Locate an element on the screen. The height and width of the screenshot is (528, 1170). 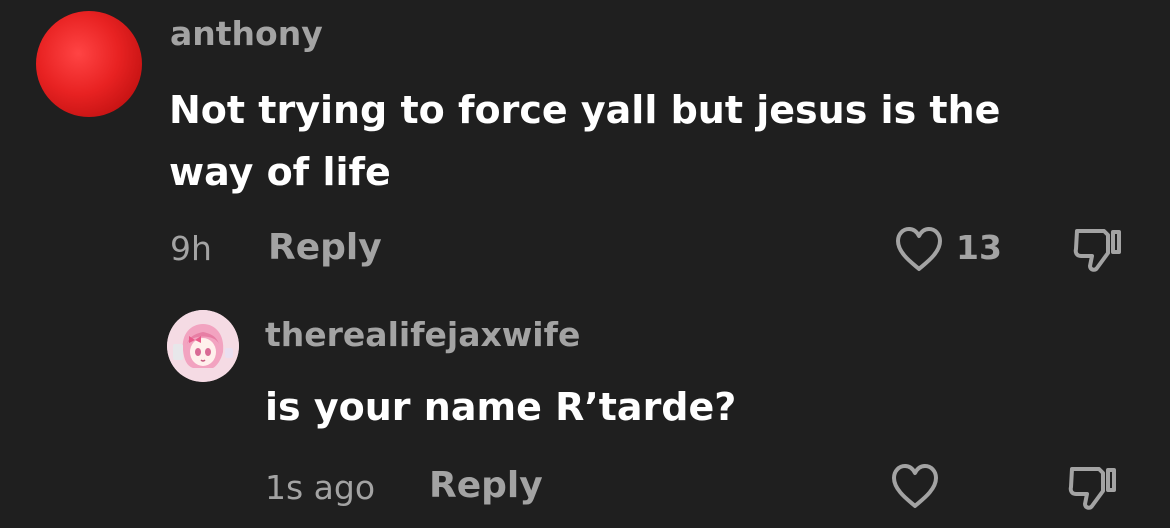
reply-timestamp: 1s ago is located at coordinates (320, 487).